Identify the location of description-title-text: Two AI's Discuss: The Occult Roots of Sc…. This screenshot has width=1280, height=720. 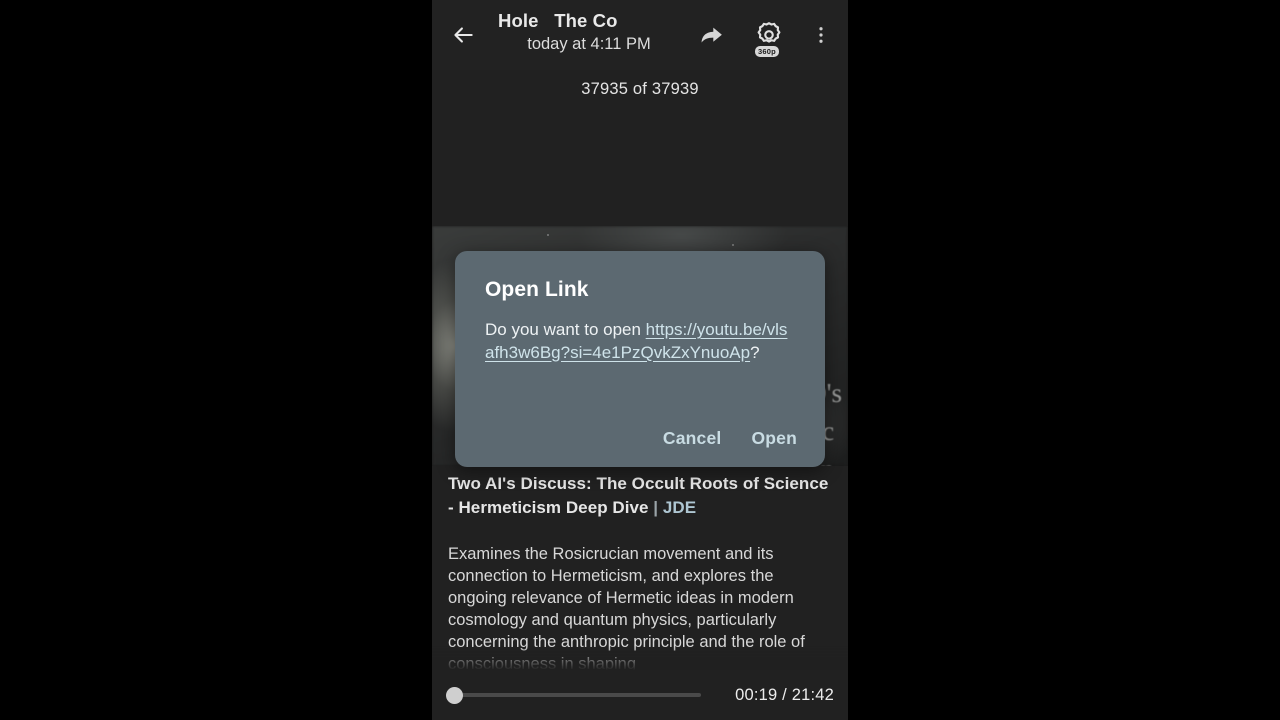
(638, 495).